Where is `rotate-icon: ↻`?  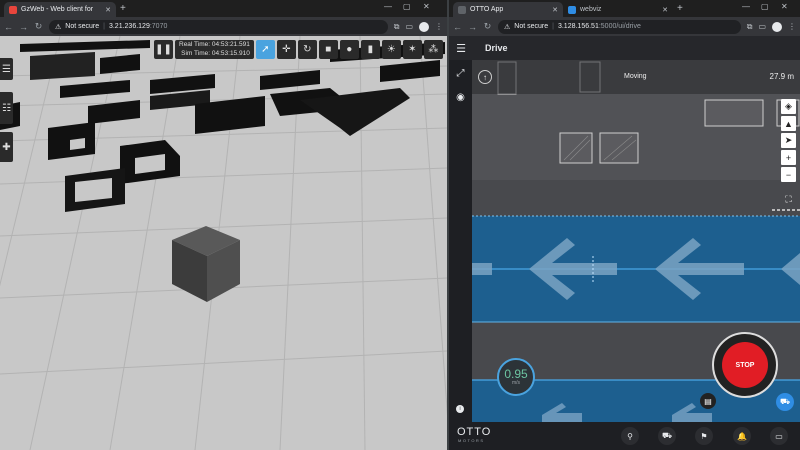
rotate-icon: ↻ is located at coordinates (307, 49).